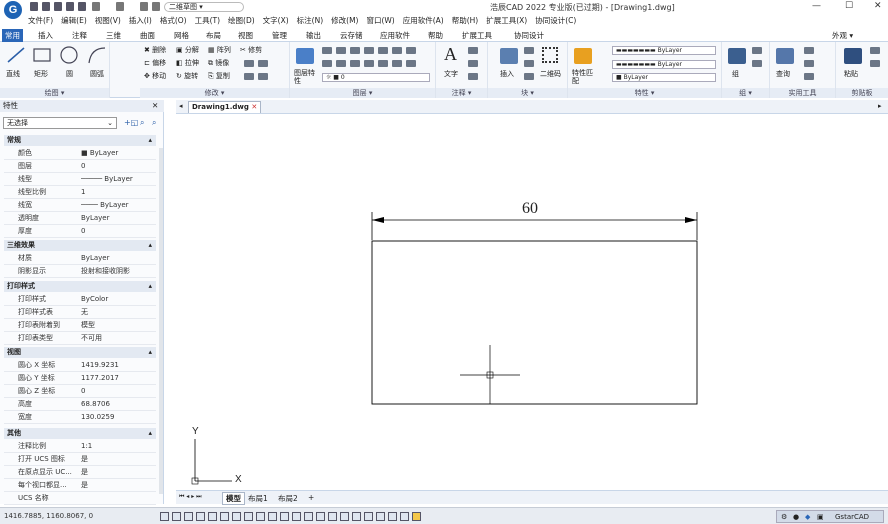 The image size is (888, 524). What do you see at coordinates (465, 21) in the screenshot?
I see `menu-help: 帮助(H)` at bounding box center [465, 21].